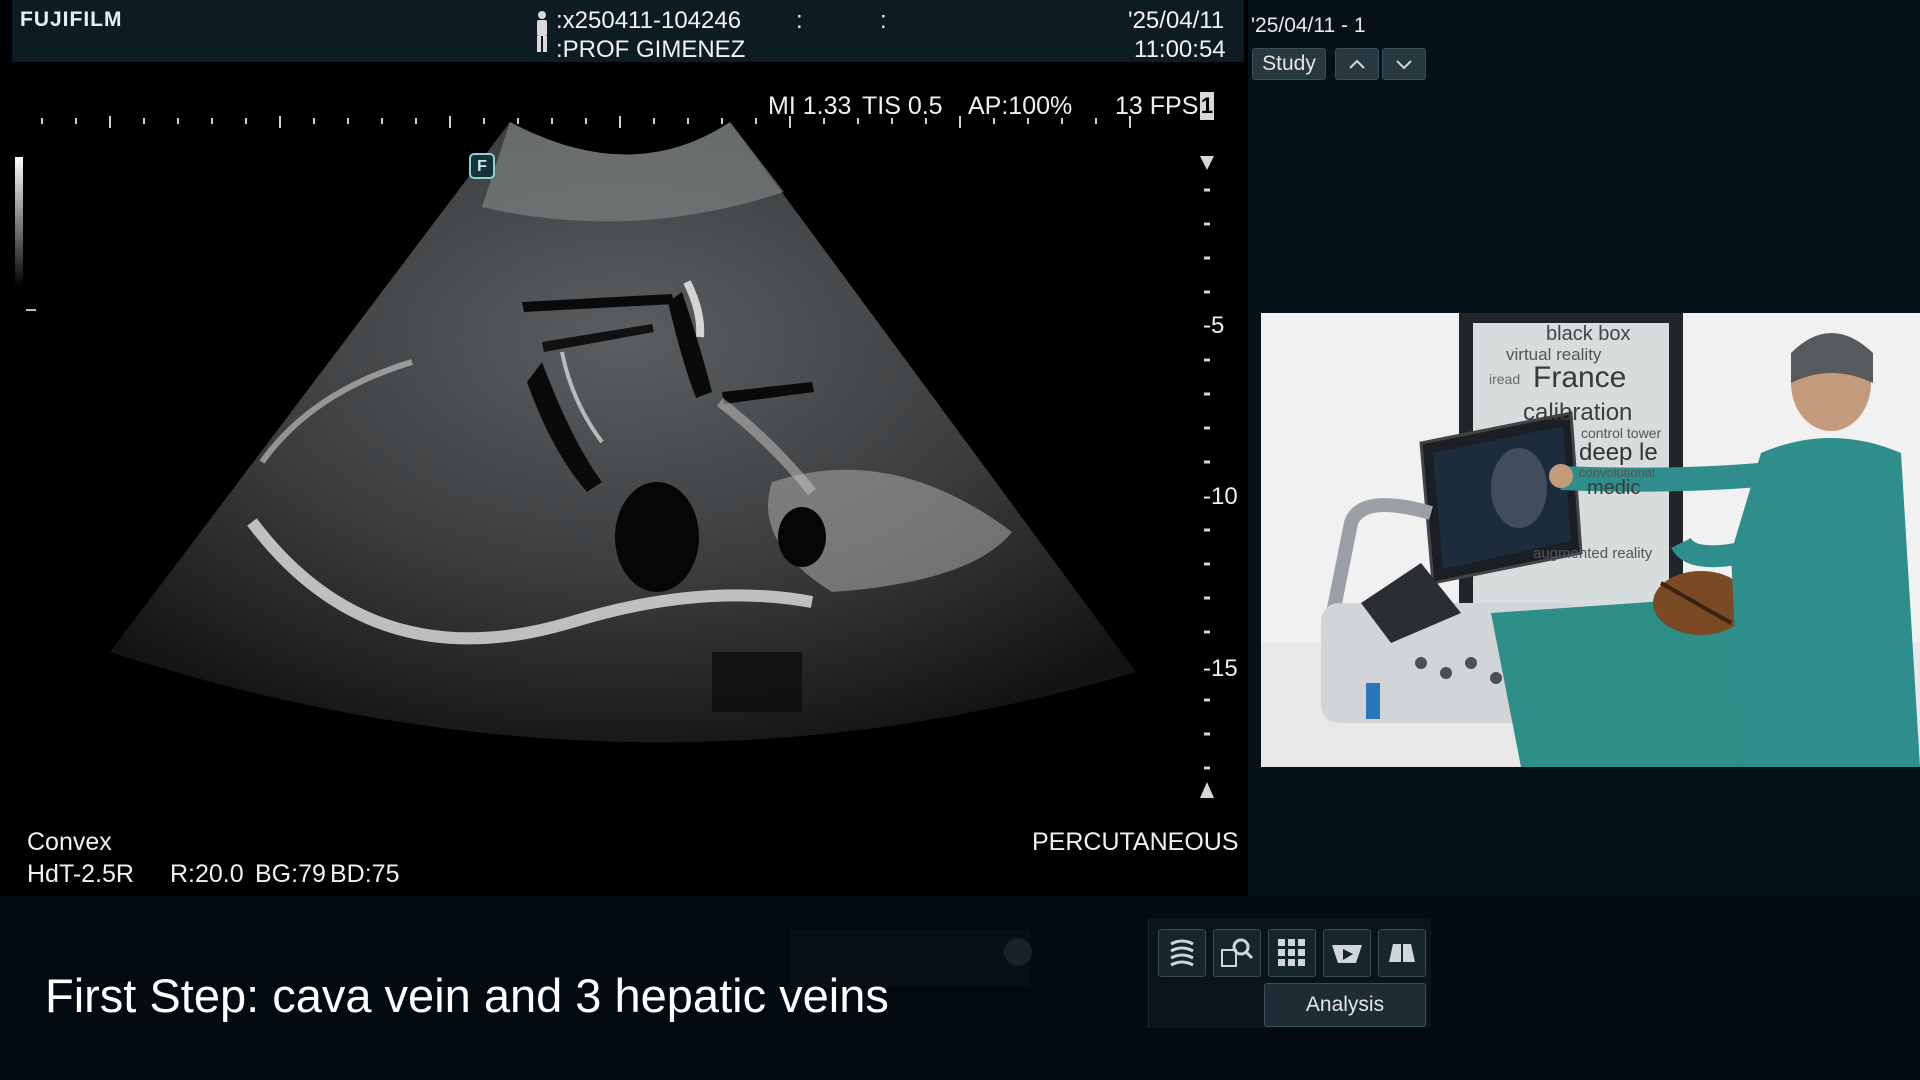 This screenshot has width=1920, height=1080. Describe the element at coordinates (80, 874) in the screenshot. I see `probe-params: HdT-2.5R` at that location.